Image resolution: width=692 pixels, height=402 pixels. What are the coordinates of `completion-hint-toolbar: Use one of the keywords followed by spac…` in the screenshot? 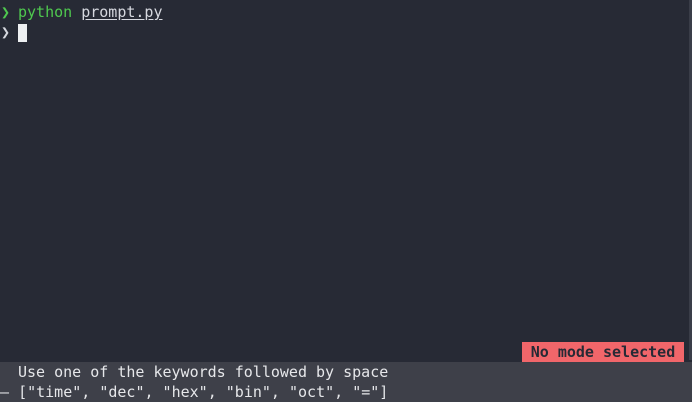 It's located at (346, 382).